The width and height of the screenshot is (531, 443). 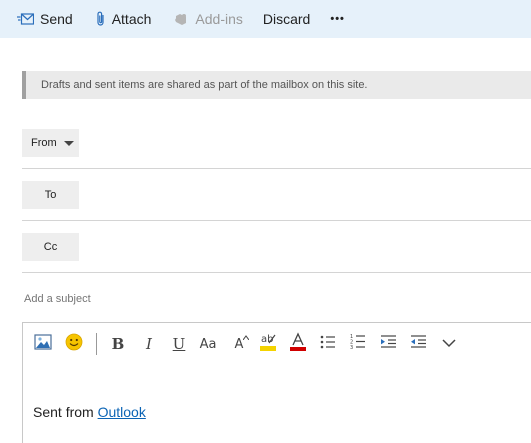 I want to click on signature-prefix: Sent from, so click(x=65, y=412).